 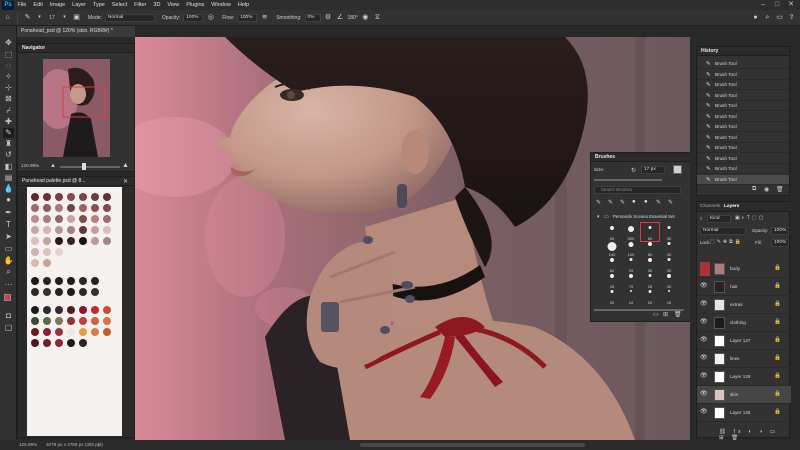 What do you see at coordinates (650, 296) in the screenshot?
I see `brush-preset: 20` at bounding box center [650, 296].